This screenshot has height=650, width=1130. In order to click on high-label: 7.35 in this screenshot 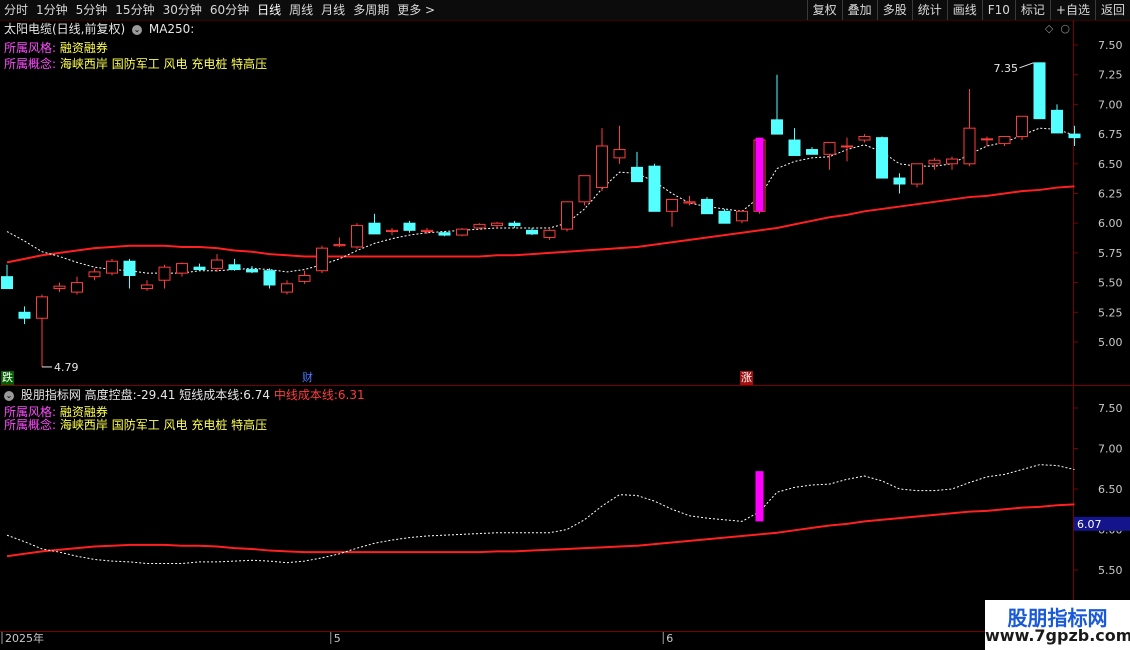, I will do `click(1006, 68)`.